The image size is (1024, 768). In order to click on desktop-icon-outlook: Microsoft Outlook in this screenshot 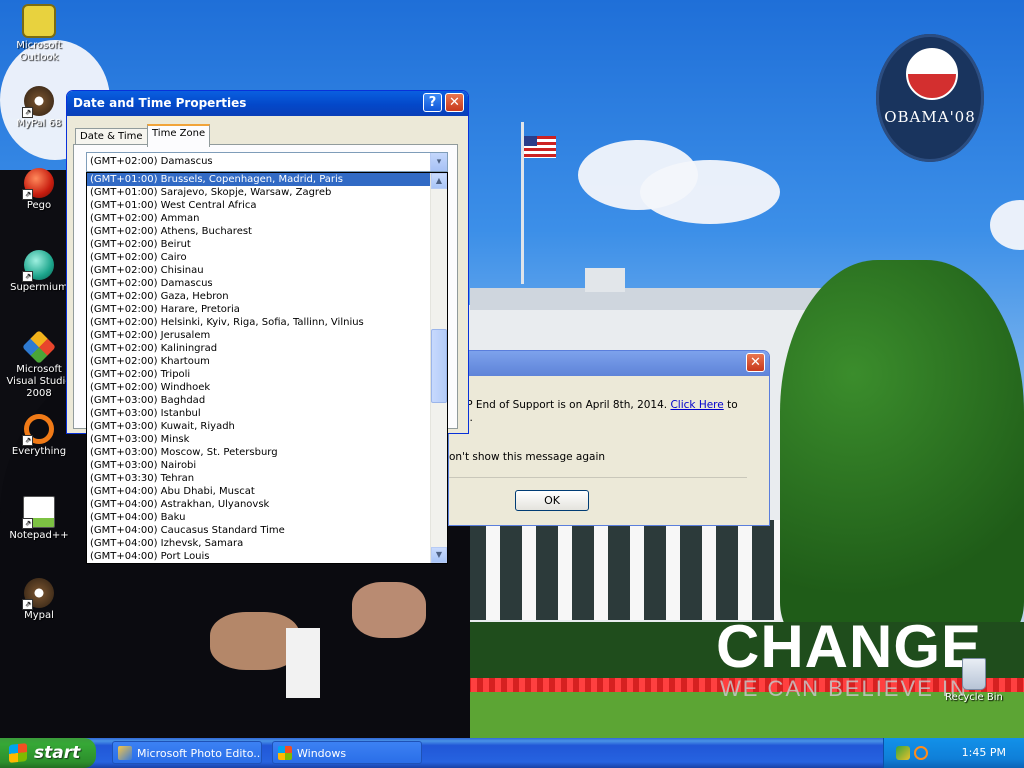, I will do `click(39, 34)`.